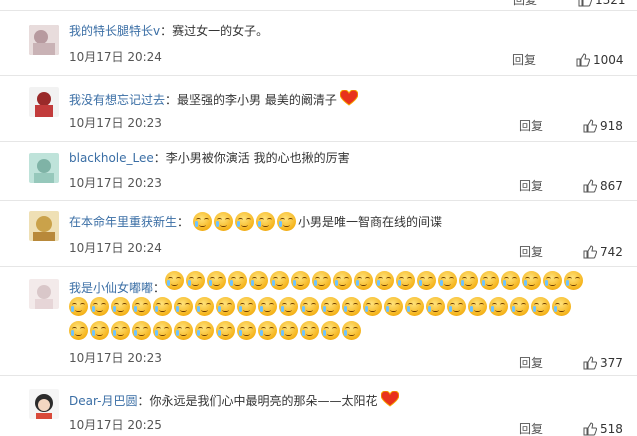  Describe the element at coordinates (370, 221) in the screenshot. I see `comment-text: 小男是唯一智商在线的间谍` at that location.